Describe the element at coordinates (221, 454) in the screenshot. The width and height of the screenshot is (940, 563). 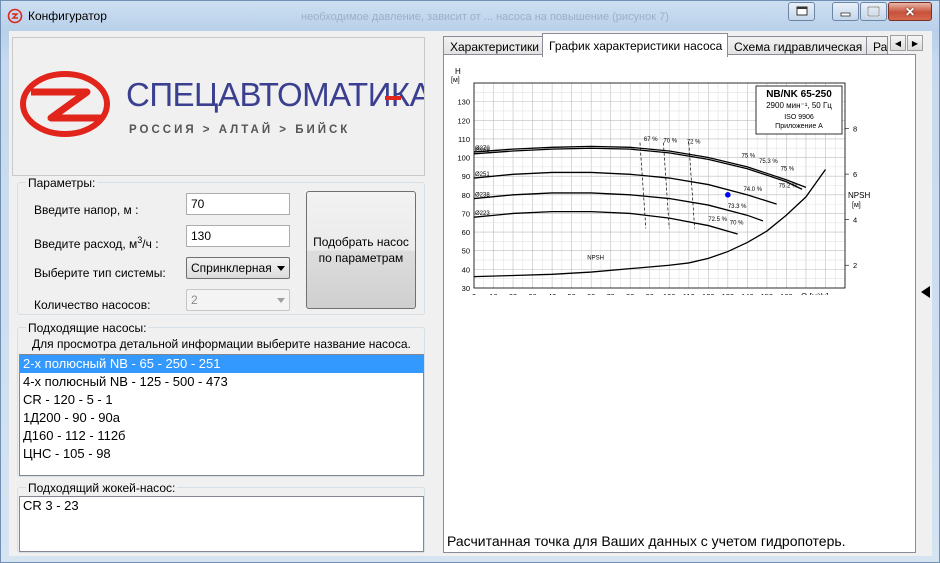
I see `pump-list-item: ЦНС - 105 - 98` at that location.